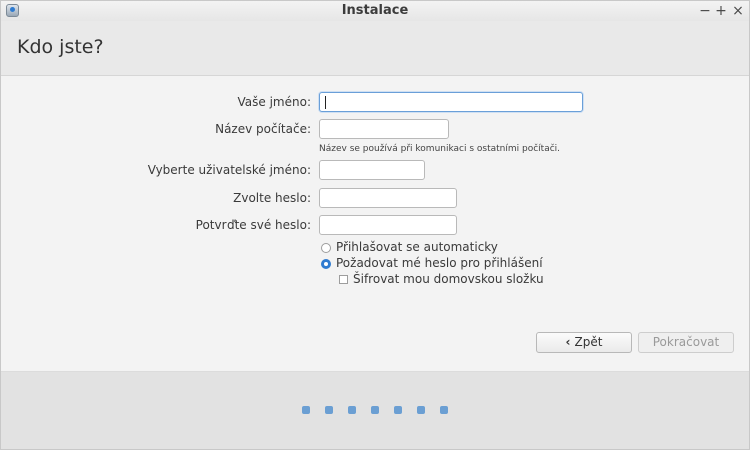  Describe the element at coordinates (448, 279) in the screenshot. I see `encrypt-home-label: Šifrovat mou domovskou složku` at that location.